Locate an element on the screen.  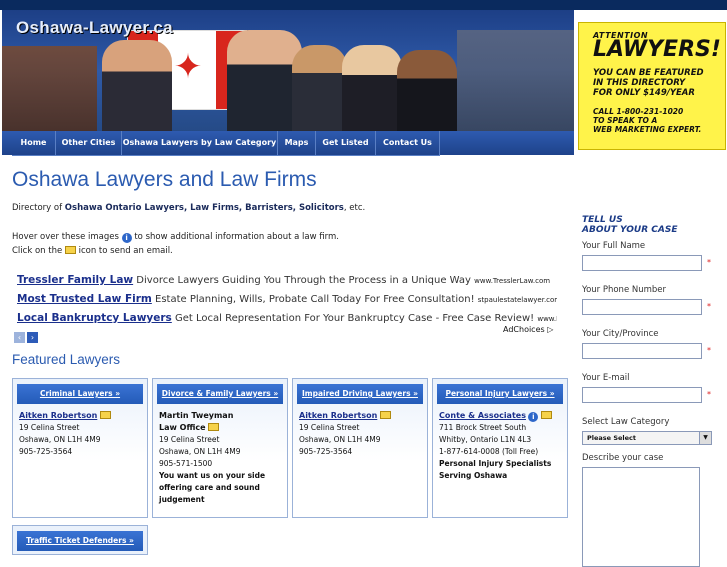
category-select: Please Select ▼ is located at coordinates (647, 438).